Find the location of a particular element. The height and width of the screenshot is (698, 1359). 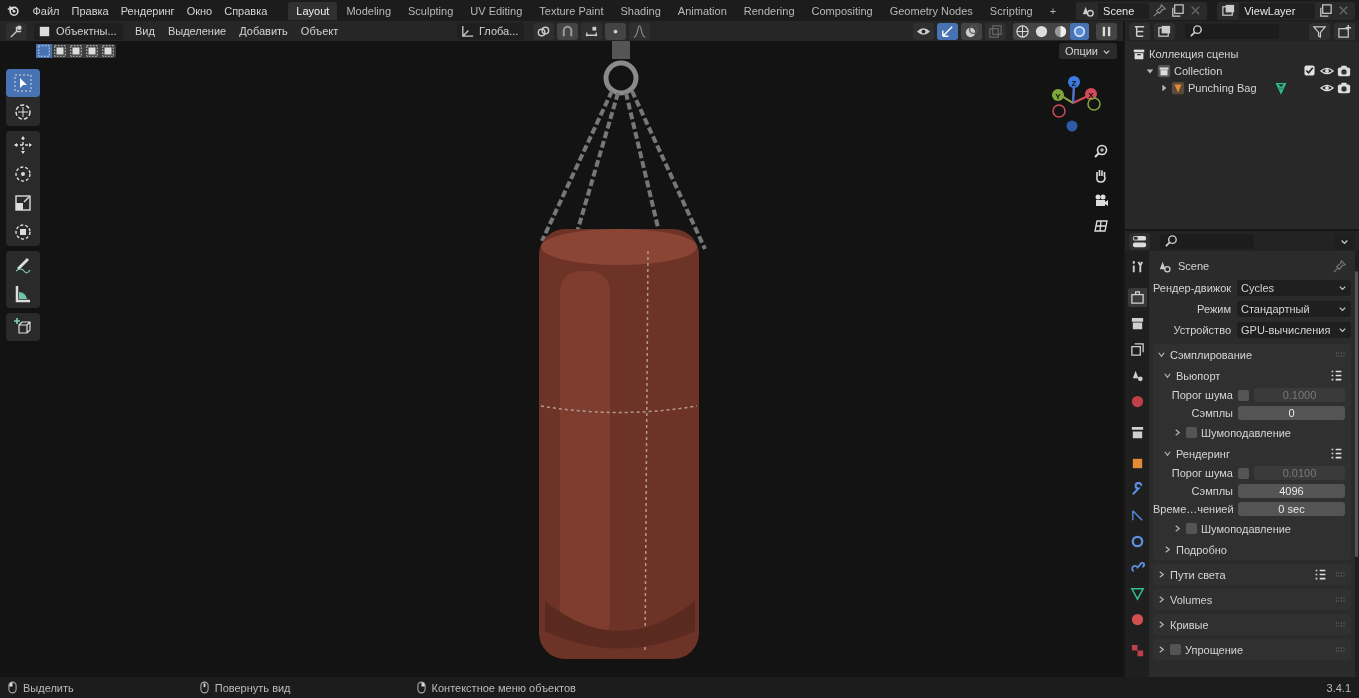

render-tab-icon is located at coordinates (1137, 297).